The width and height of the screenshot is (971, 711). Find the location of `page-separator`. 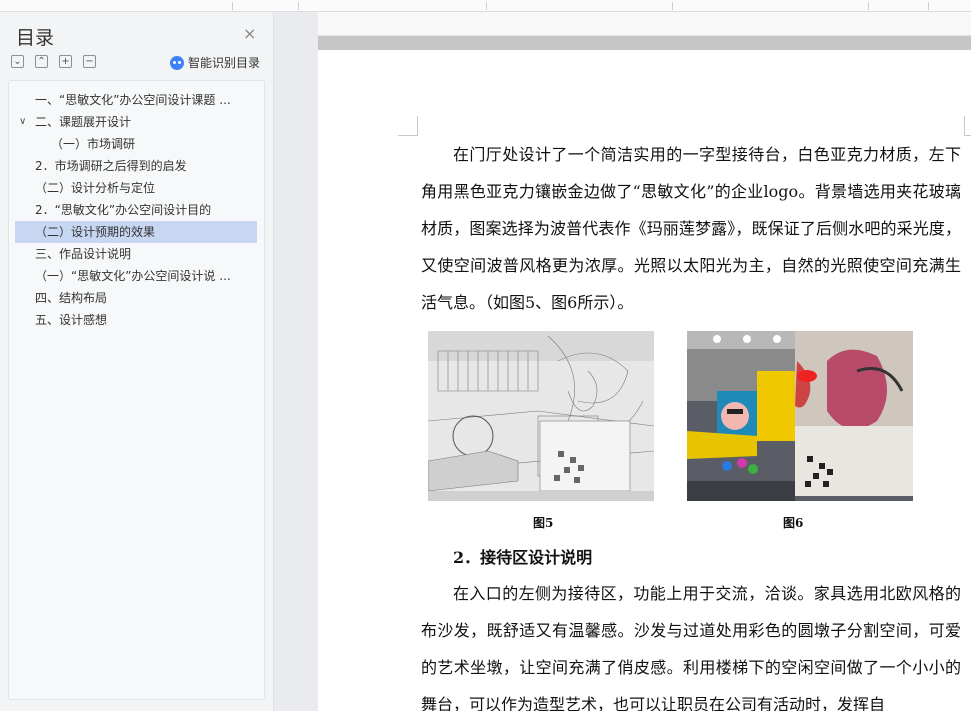

page-separator is located at coordinates (644, 43).